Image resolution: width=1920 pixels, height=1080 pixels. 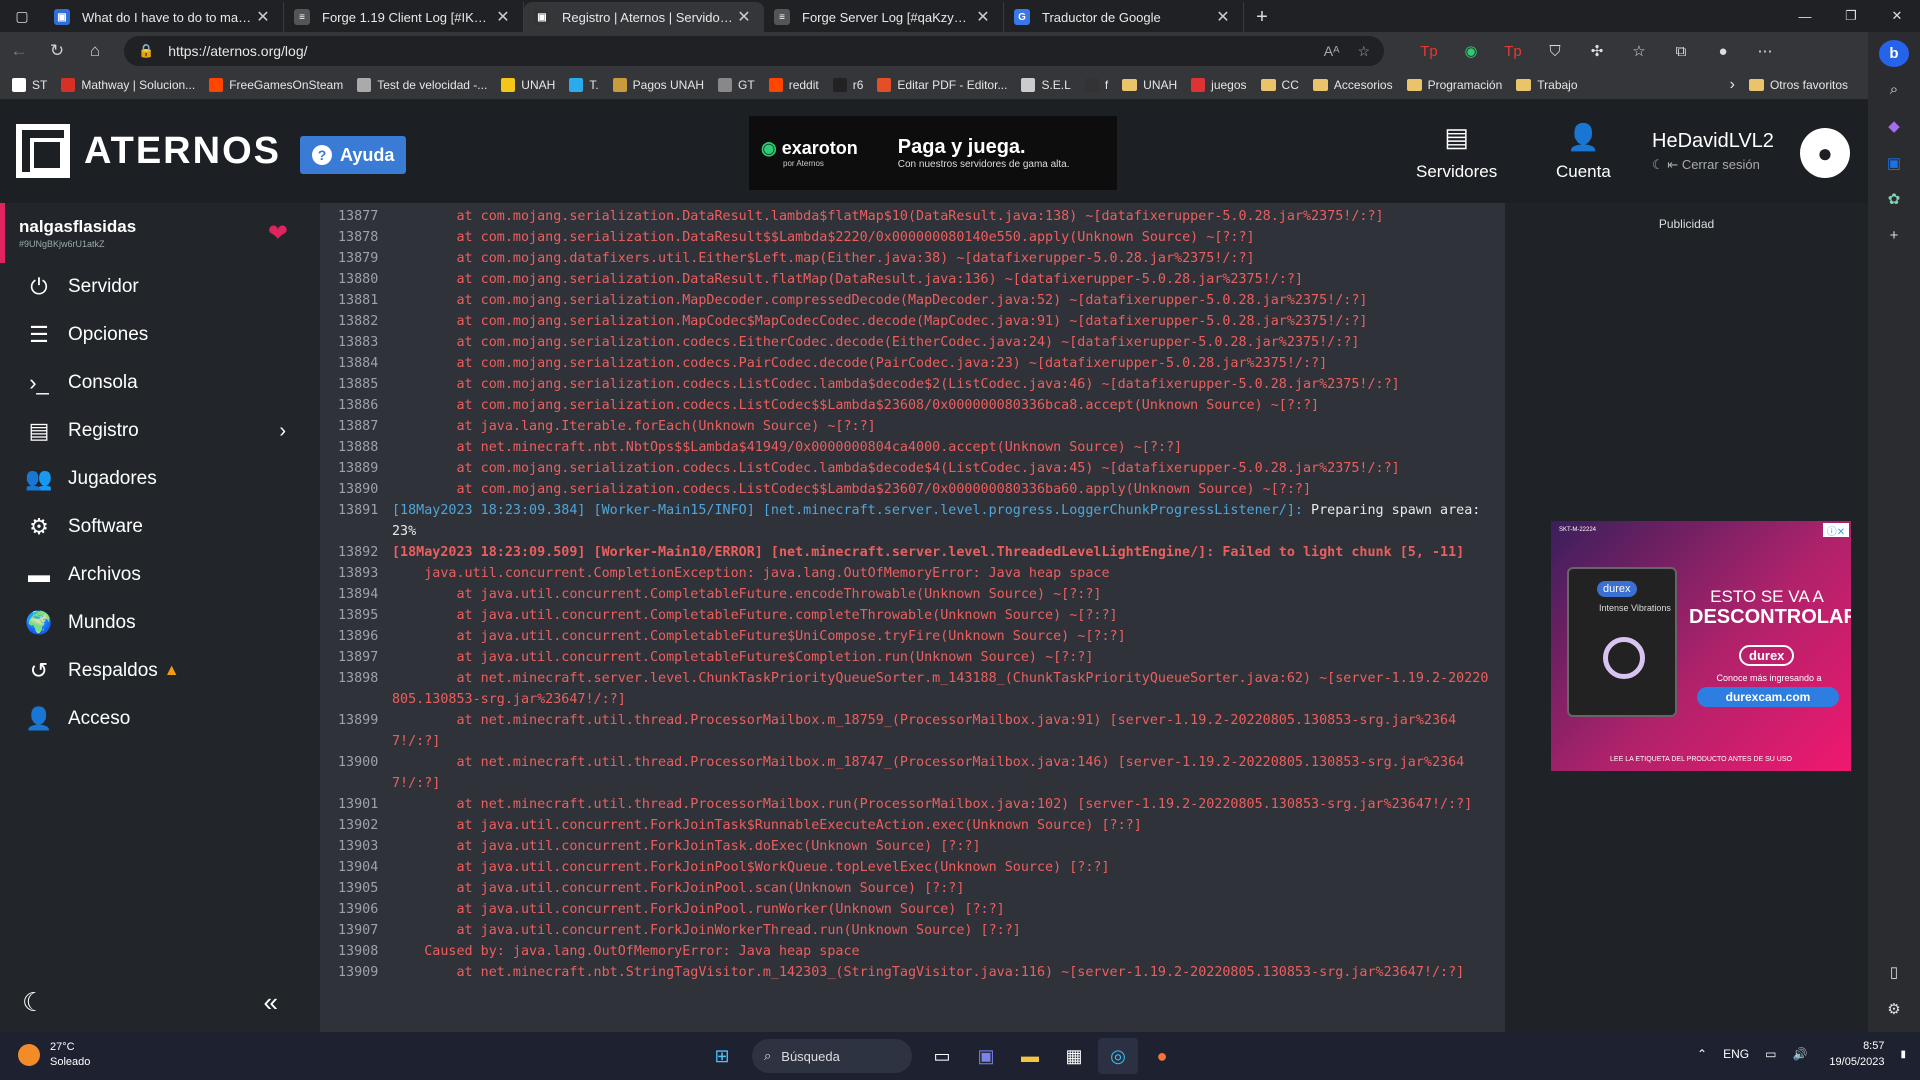 I want to click on teams-icon: ▣, so click(x=986, y=1056).